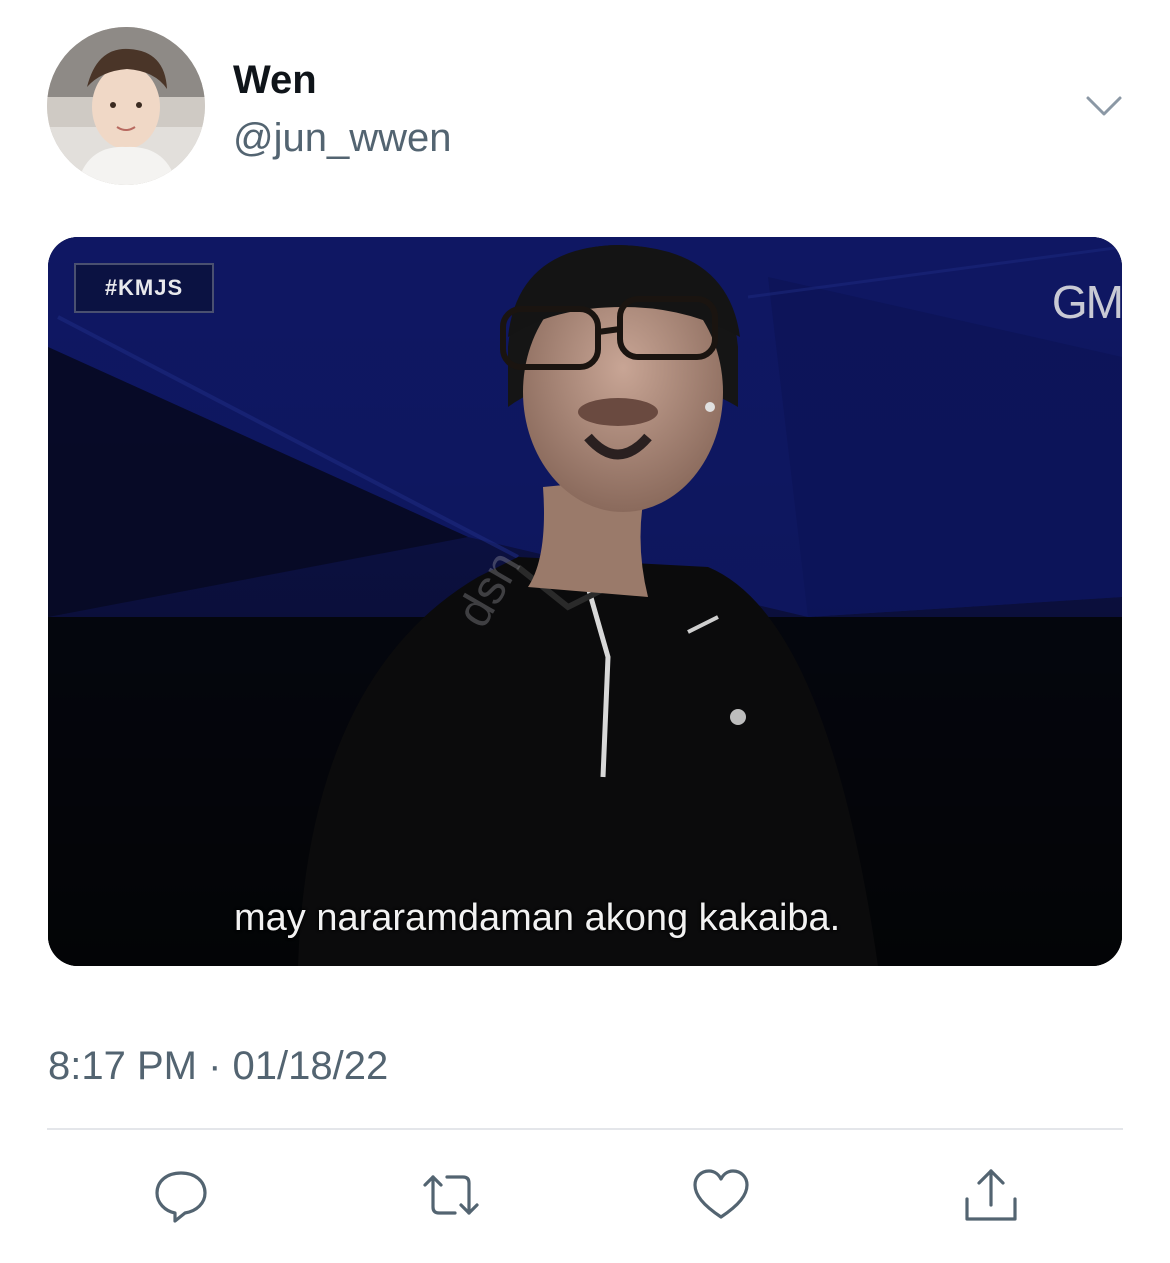 Image resolution: width=1170 pixels, height=1263 pixels. Describe the element at coordinates (218, 1066) in the screenshot. I see `tweet-timestamp: 8:17 PM · 01/18/22` at that location.